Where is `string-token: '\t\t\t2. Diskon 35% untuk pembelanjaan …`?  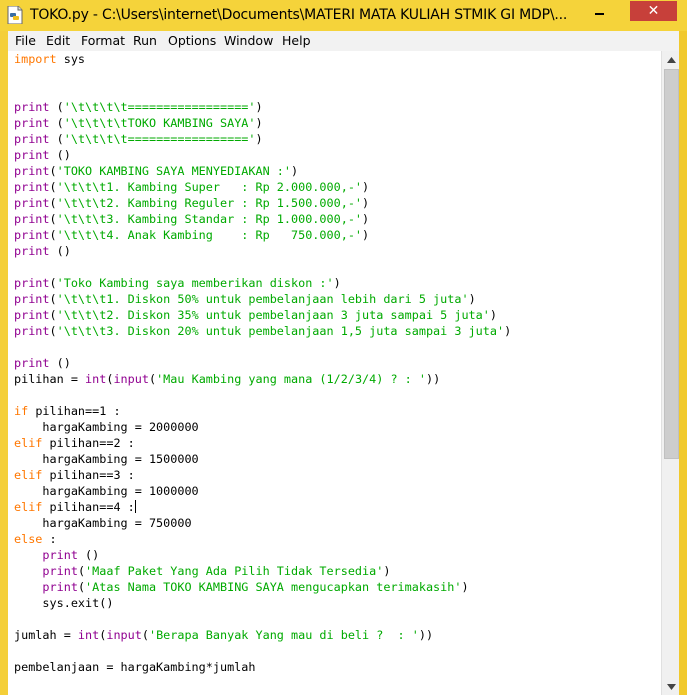 string-token: '\t\t\t2. Diskon 35% untuk pembelanjaan … is located at coordinates (273, 315).